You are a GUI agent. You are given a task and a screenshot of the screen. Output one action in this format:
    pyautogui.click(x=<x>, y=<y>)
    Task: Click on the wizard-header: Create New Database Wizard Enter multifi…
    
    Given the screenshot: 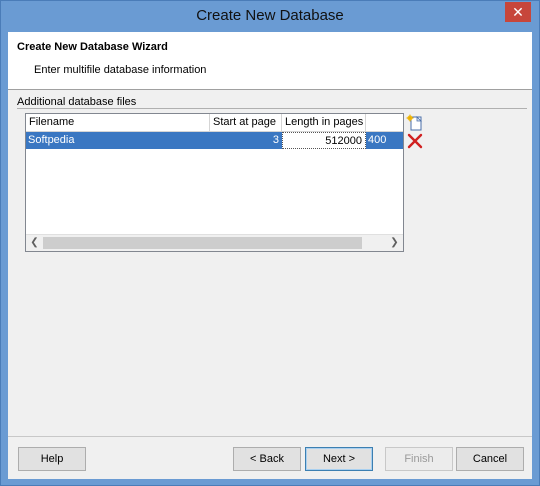 What is the action you would take?
    pyautogui.click(x=270, y=61)
    